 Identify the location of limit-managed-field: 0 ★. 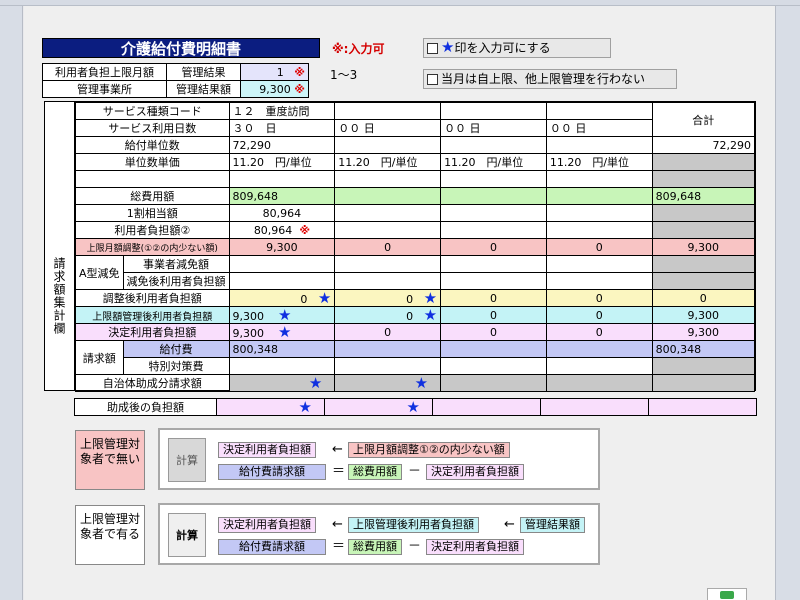
(388, 315).